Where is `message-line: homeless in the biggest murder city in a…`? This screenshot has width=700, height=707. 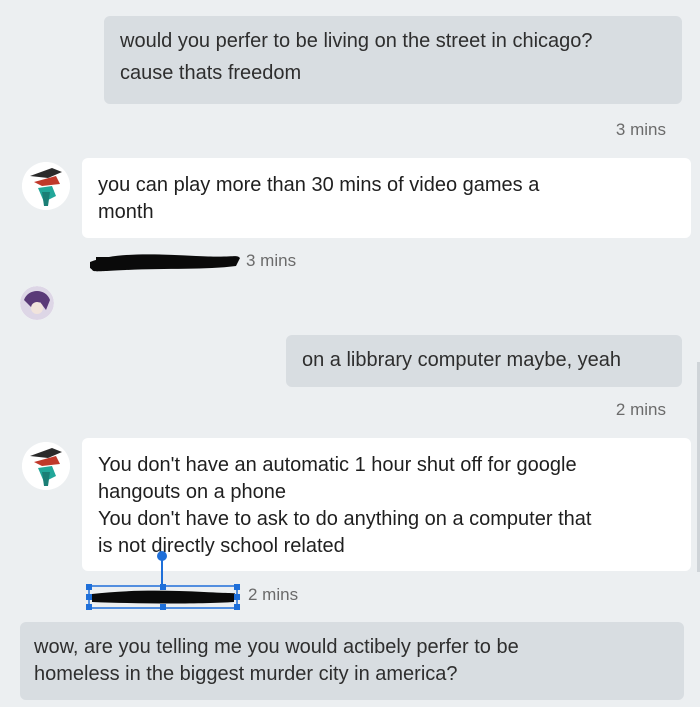
message-line: homeless in the biggest murder city in a… is located at coordinates (246, 674).